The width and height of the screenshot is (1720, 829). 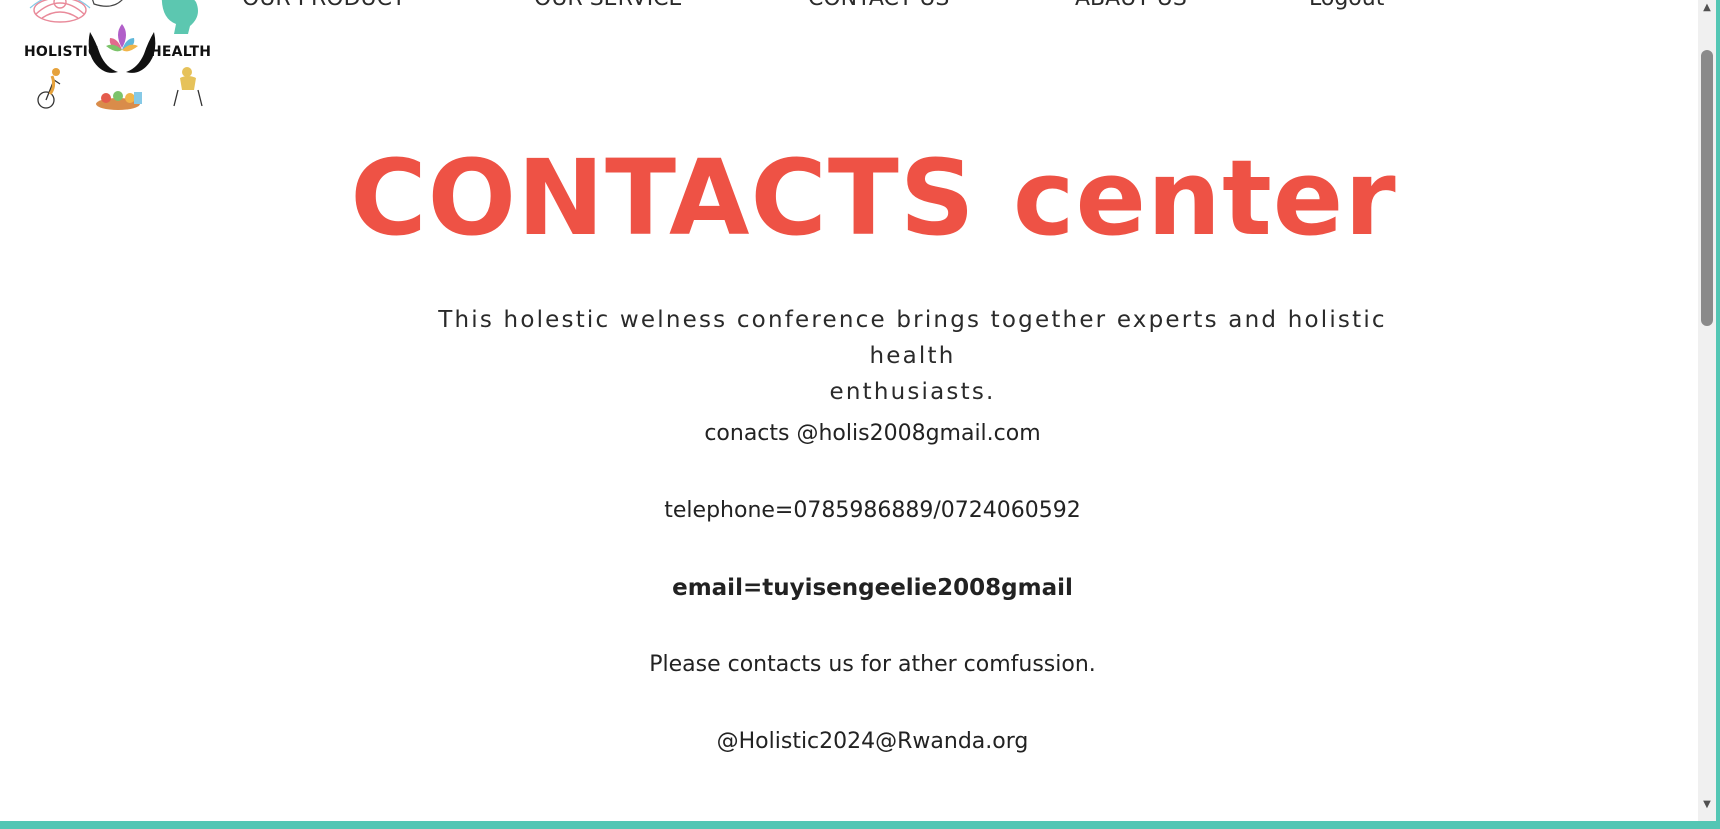 What do you see at coordinates (872, 510) in the screenshot?
I see `telephone-text: telephone=0785986889/0724060592` at bounding box center [872, 510].